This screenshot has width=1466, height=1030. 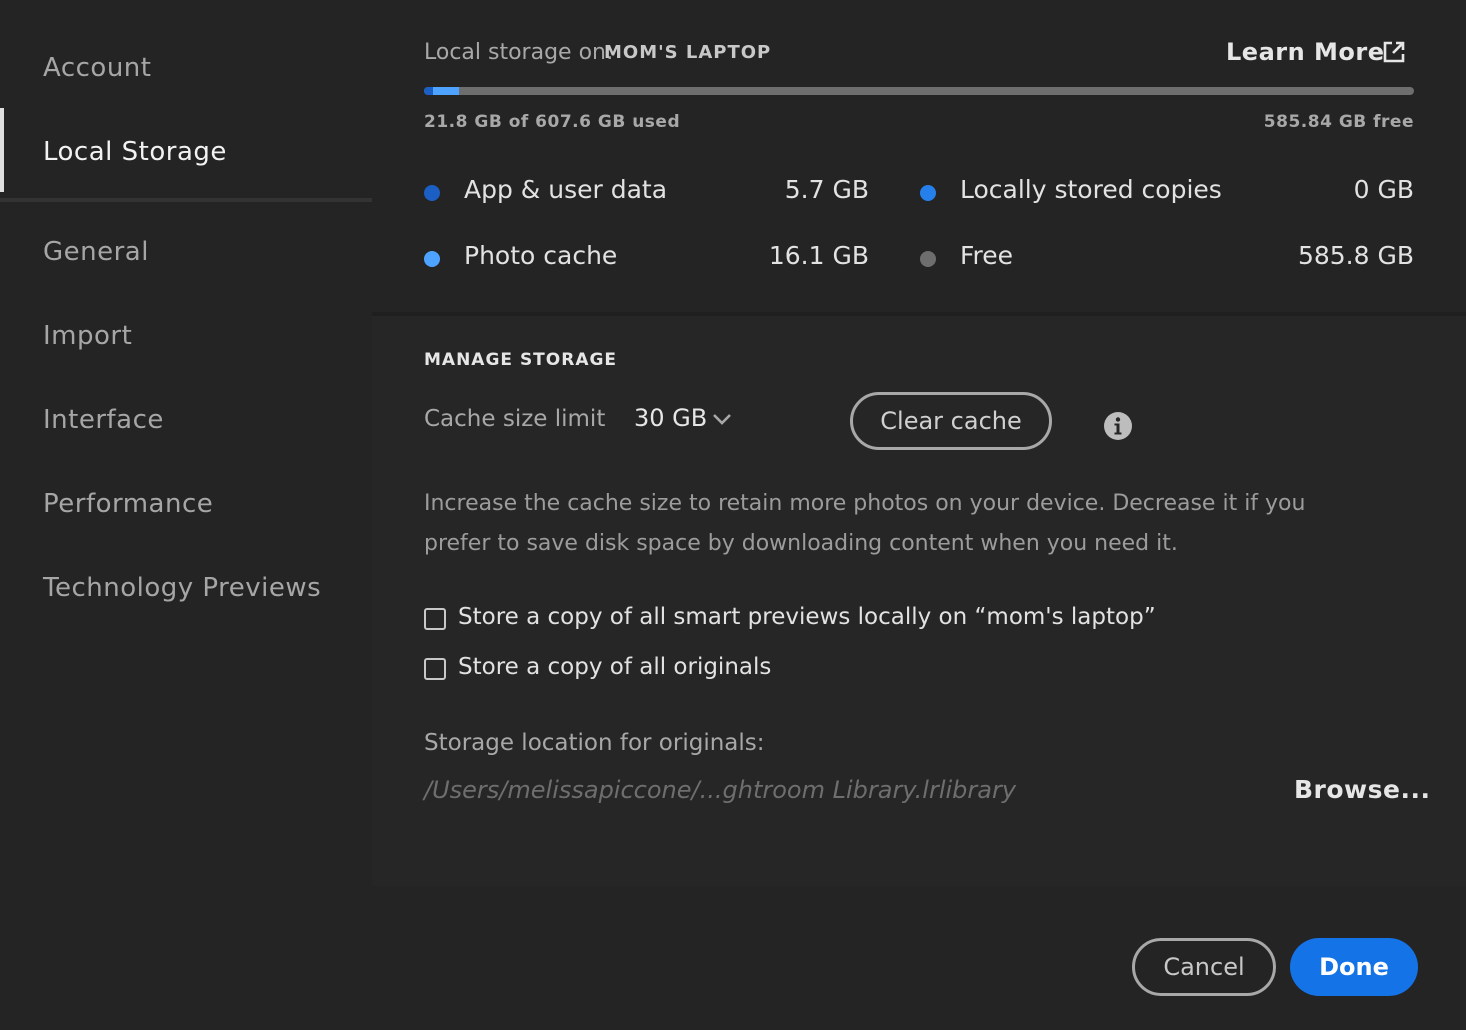 I want to click on legend-dot-photo-cache, so click(x=432, y=259).